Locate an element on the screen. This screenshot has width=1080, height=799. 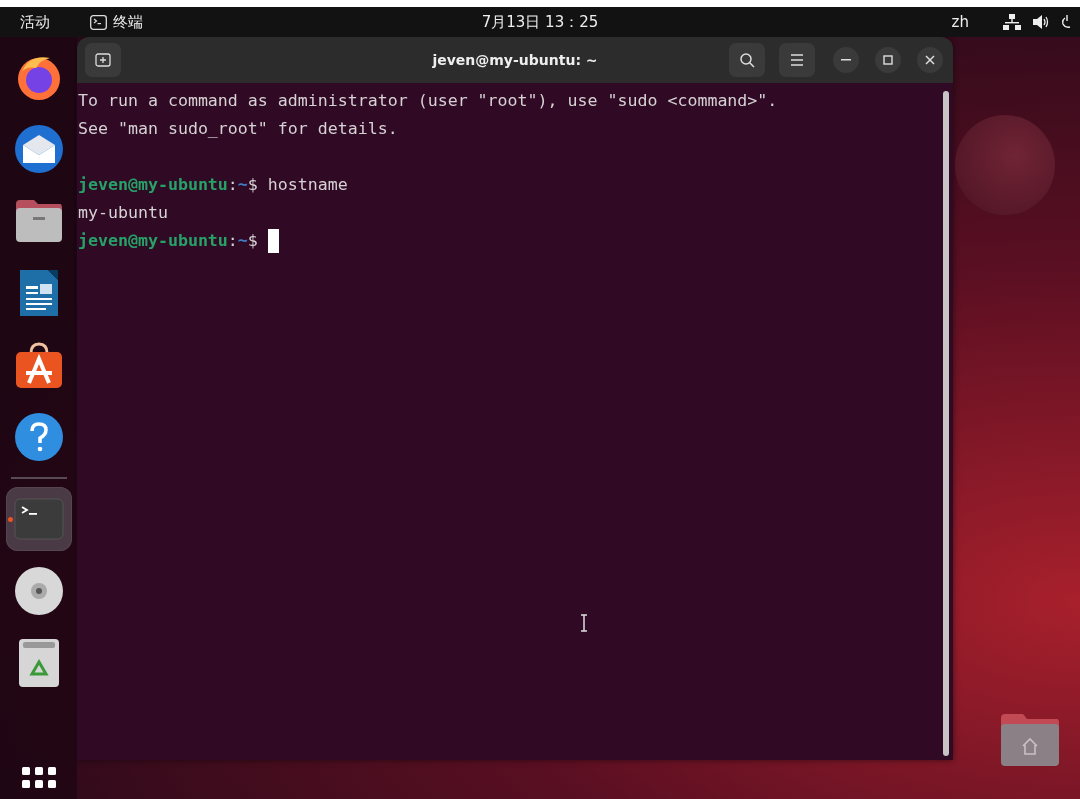
new-tab-button is located at coordinates (103, 60).